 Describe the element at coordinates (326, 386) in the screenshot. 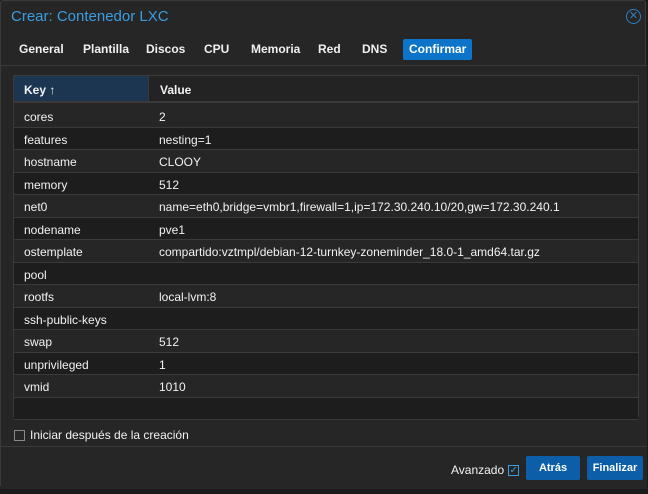

I see `table-row: vmid 1010` at that location.